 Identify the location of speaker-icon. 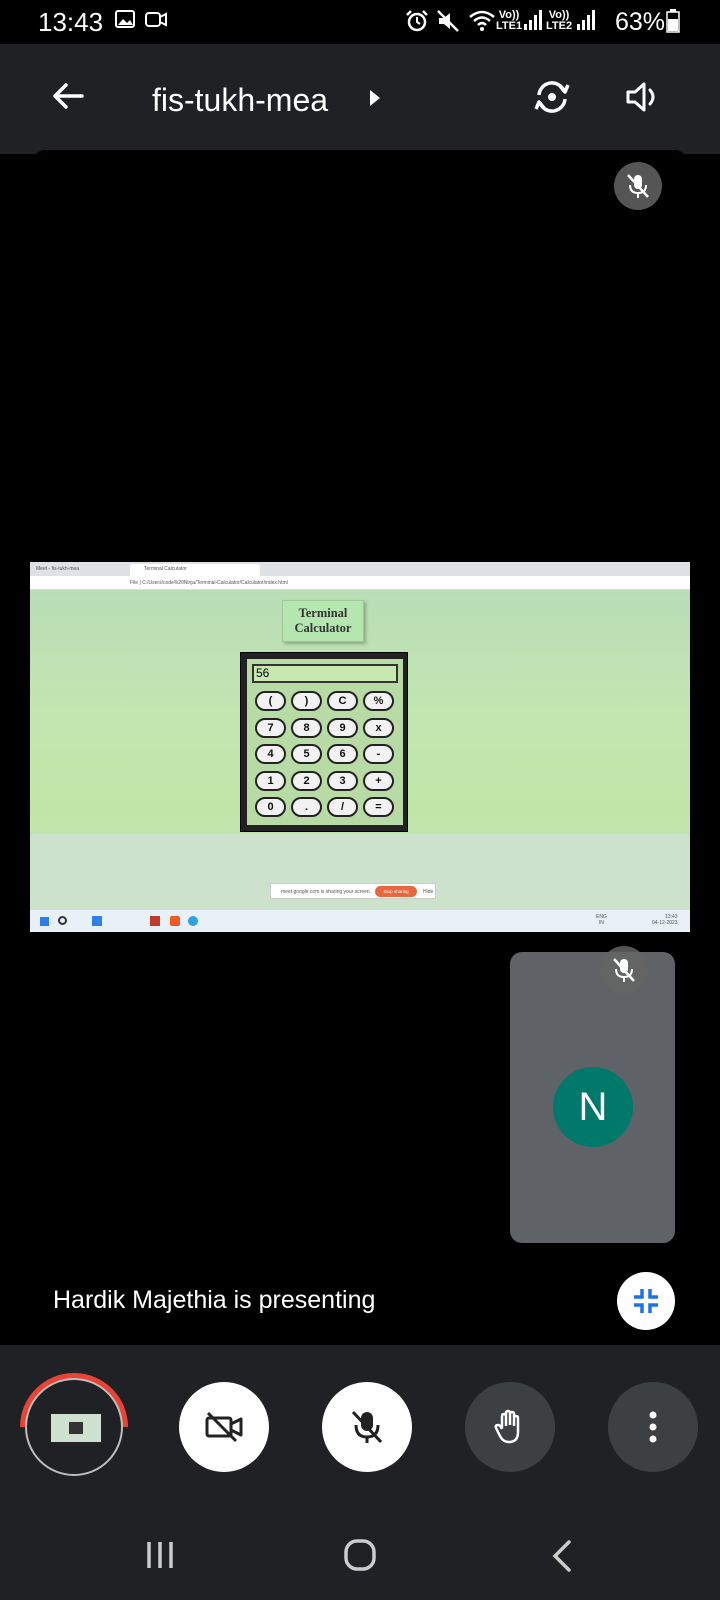
(643, 97).